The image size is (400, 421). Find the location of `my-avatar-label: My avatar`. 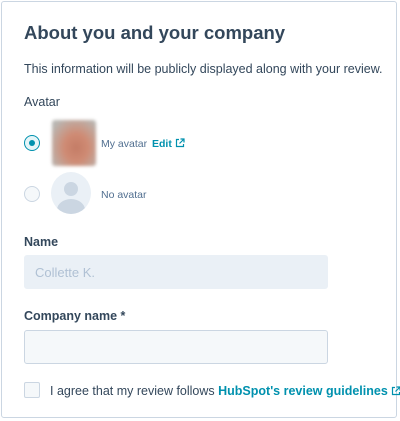

my-avatar-label: My avatar is located at coordinates (124, 144).